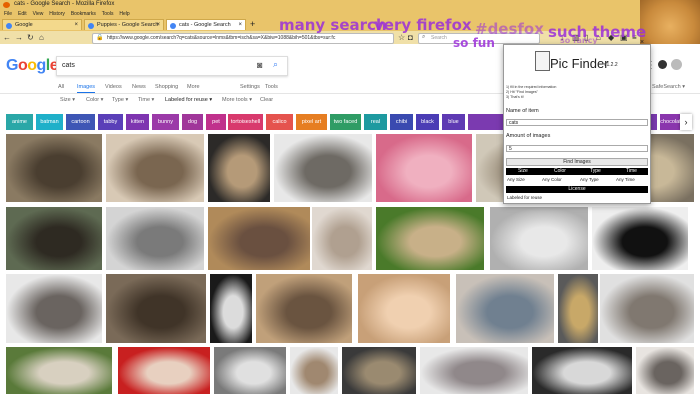 This screenshot has width=700, height=394. What do you see at coordinates (523, 171) in the screenshot?
I see `col-size: Size` at bounding box center [523, 171].